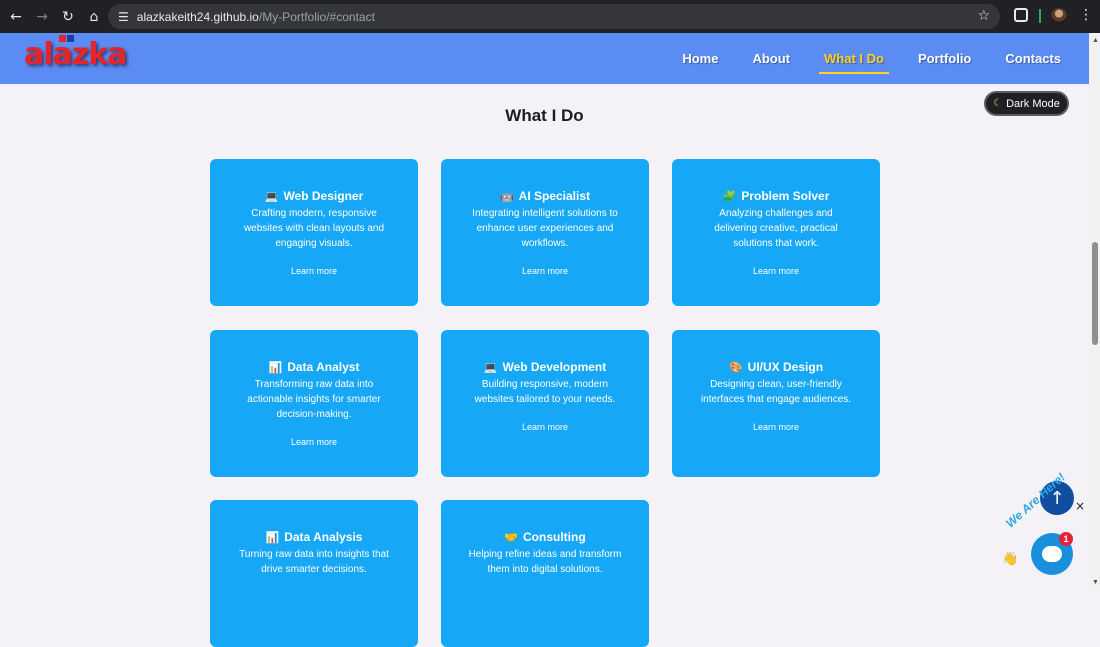 Image resolution: width=1100 pixels, height=647 pixels. I want to click on card-title: Consulting, so click(554, 537).